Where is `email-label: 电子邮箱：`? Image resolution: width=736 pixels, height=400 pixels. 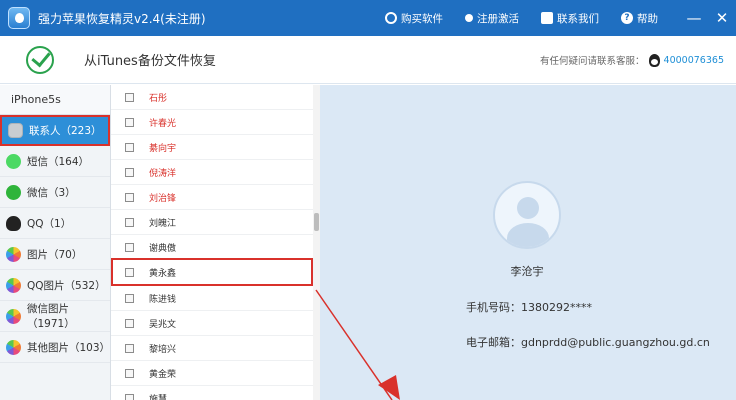 email-label: 电子邮箱： is located at coordinates (493, 342).